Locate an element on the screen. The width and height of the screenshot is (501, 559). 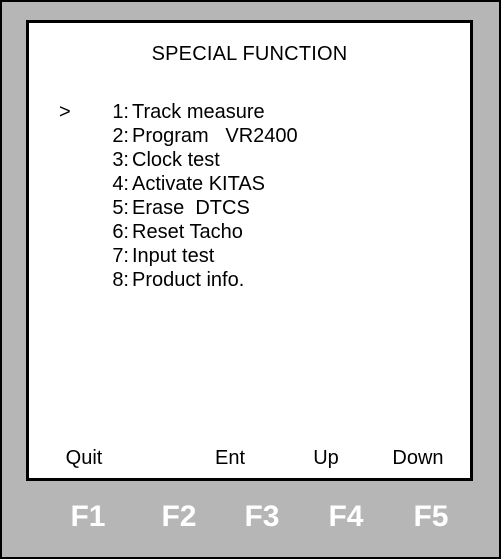
menu-item-label: Product info. is located at coordinates (188, 280).